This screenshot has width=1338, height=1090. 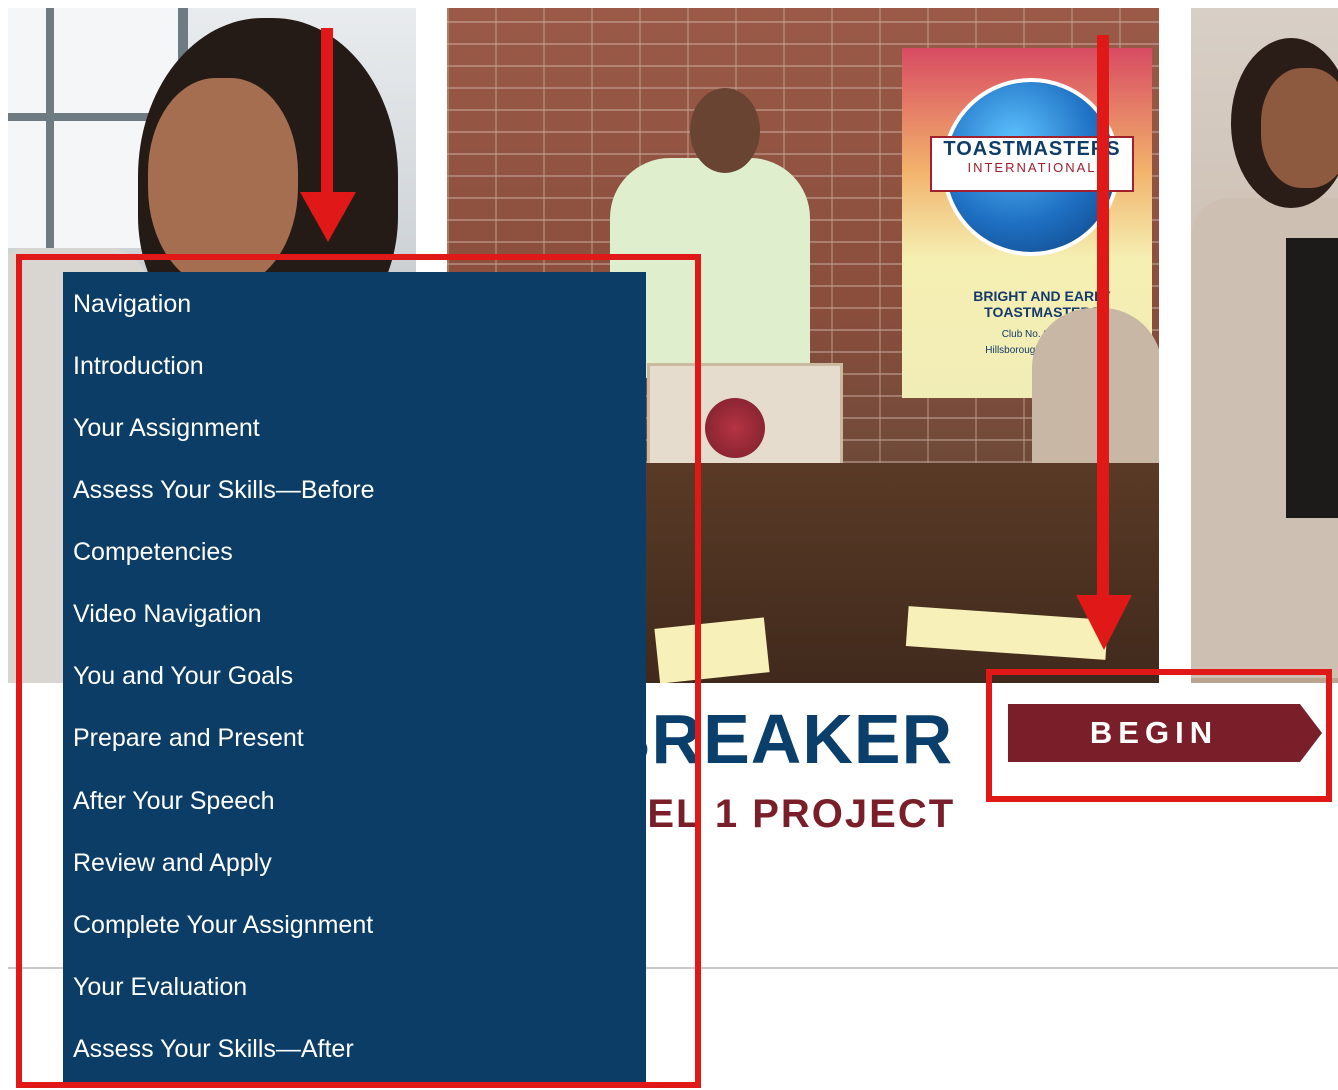 What do you see at coordinates (1299, 128) in the screenshot?
I see `portrait-face` at bounding box center [1299, 128].